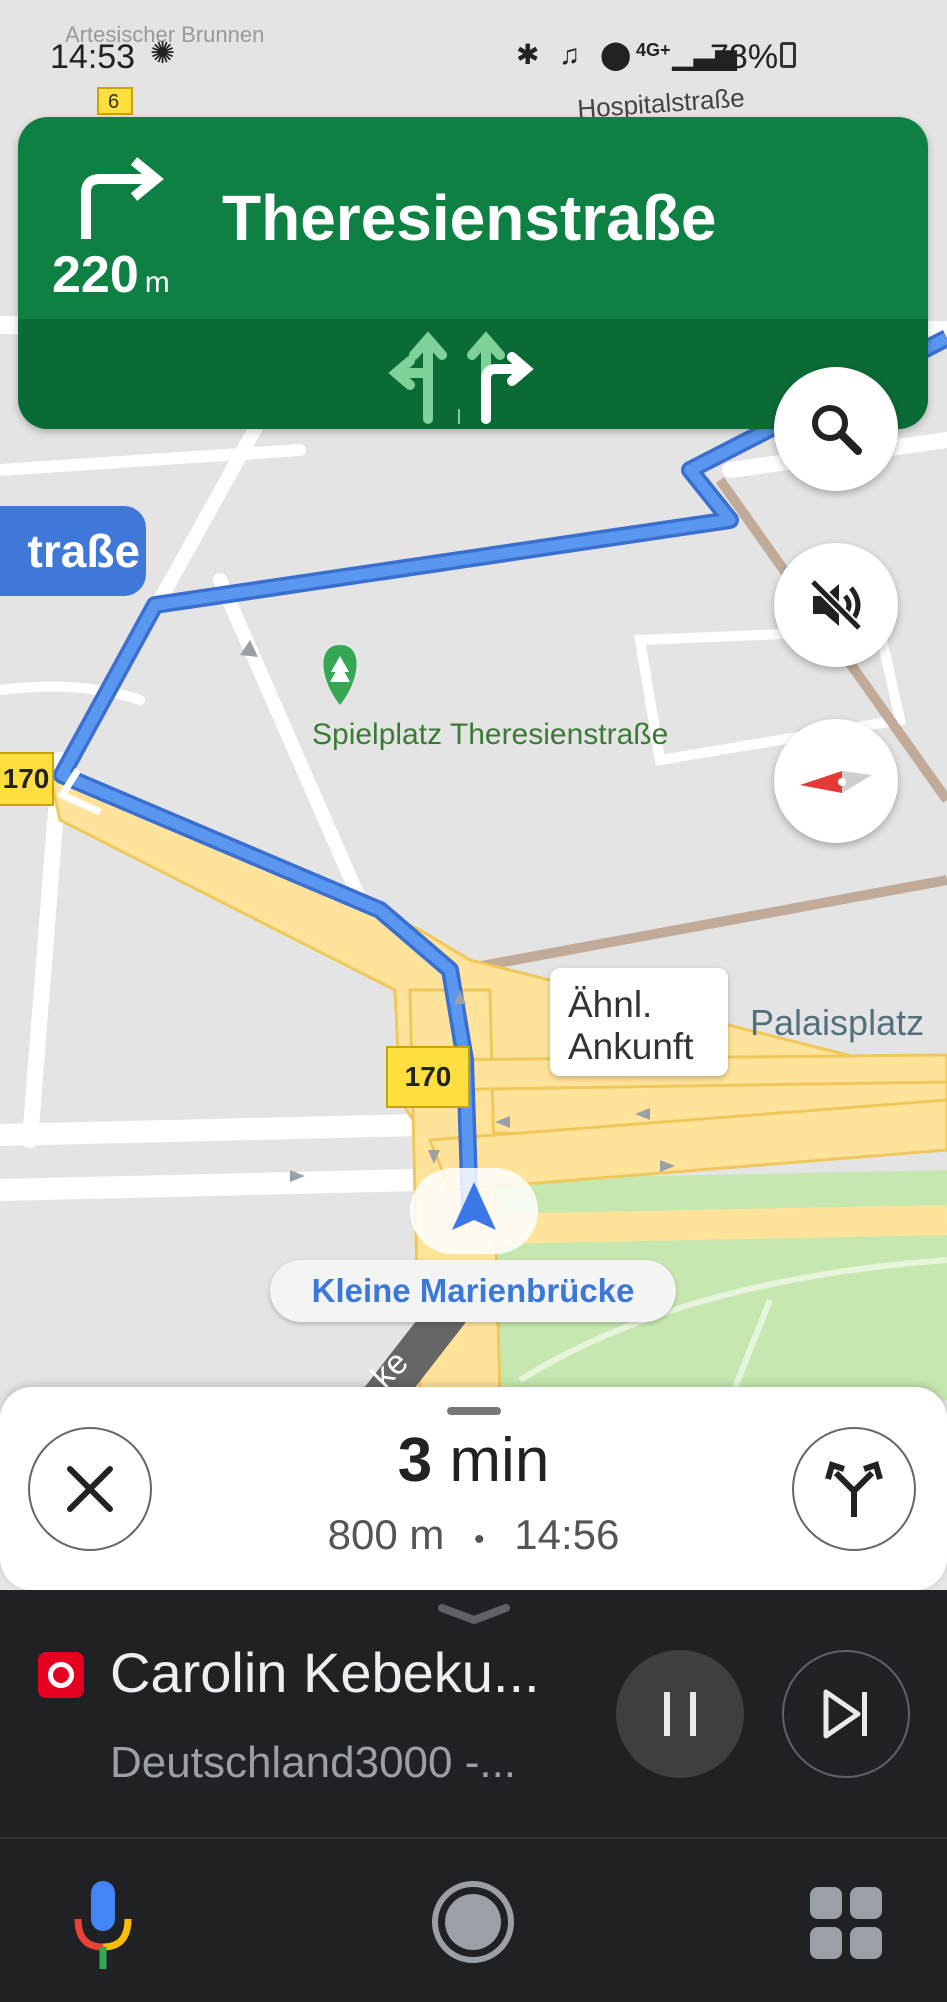 The height and width of the screenshot is (2002, 947). Describe the element at coordinates (788, 55) in the screenshot. I see `battery-icon` at that location.